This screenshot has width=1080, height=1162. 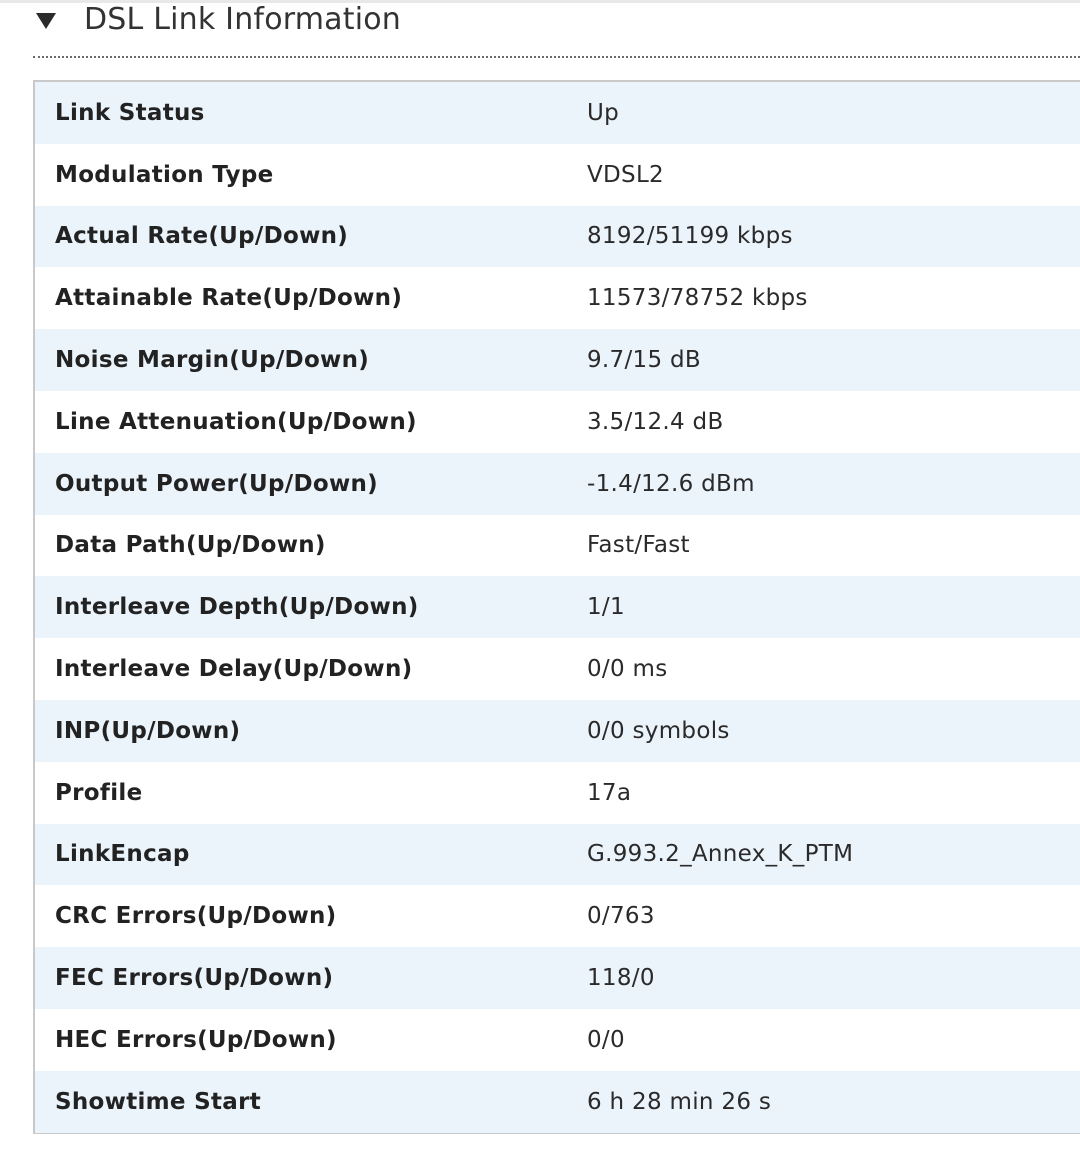 I want to click on caret-down-icon, so click(x=46, y=21).